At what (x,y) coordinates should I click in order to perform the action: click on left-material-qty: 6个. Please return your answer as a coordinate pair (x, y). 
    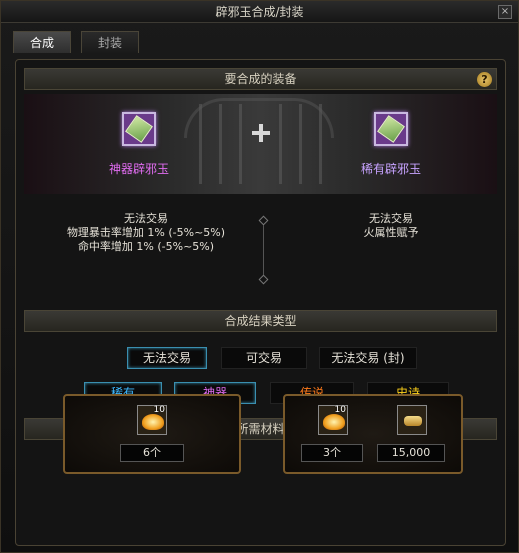
    Looking at the image, I should click on (152, 453).